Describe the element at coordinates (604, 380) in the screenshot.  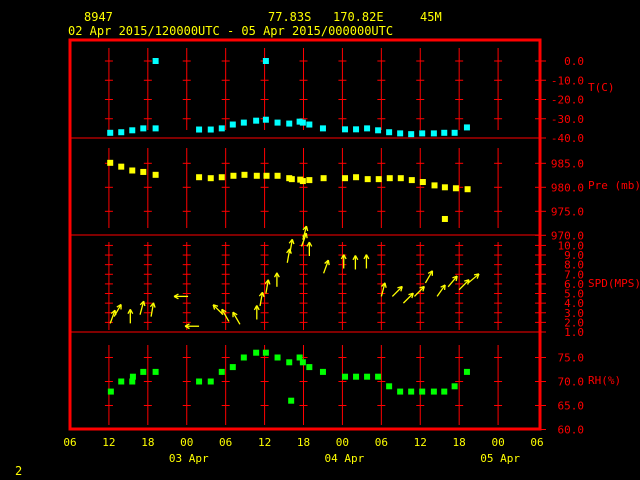
I see `panel-label-rh: RH(%)` at that location.